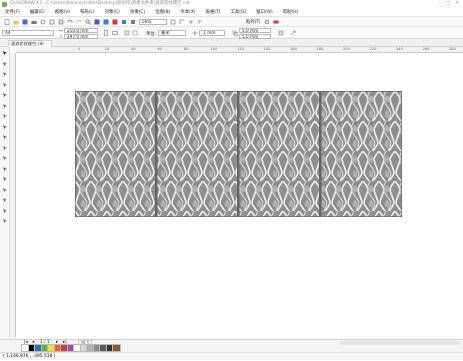 The height and width of the screenshot is (361, 463). What do you see at coordinates (162, 12) in the screenshot?
I see `menu-item-6: 位图(B)` at bounding box center [162, 12].